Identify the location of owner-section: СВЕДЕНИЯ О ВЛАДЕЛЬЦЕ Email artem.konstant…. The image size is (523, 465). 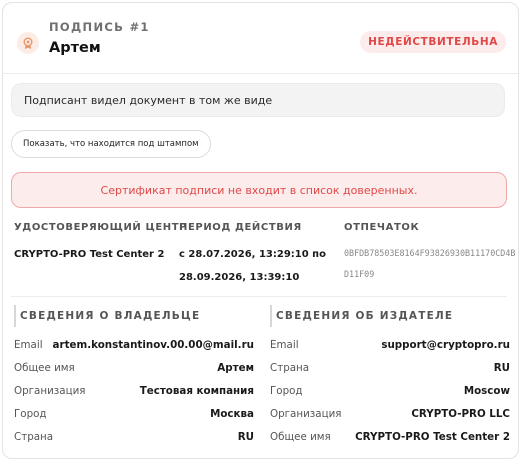
(134, 377).